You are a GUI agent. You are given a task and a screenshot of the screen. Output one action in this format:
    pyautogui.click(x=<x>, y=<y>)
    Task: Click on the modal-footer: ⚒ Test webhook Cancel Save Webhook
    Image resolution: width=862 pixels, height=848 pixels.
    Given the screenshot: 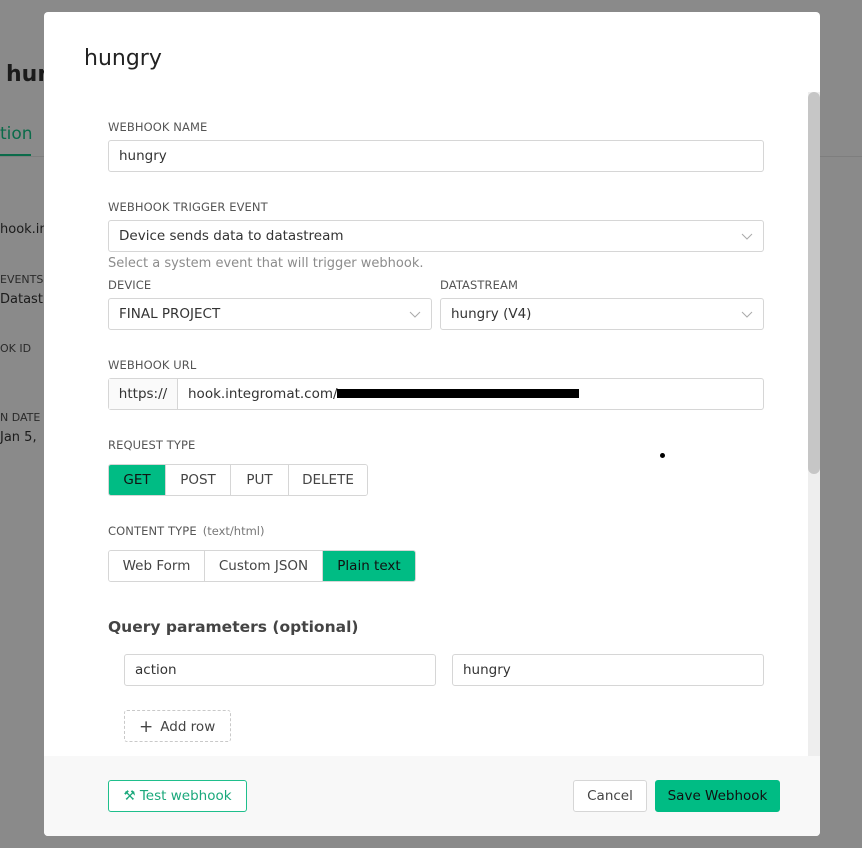 What is the action you would take?
    pyautogui.click(x=432, y=796)
    